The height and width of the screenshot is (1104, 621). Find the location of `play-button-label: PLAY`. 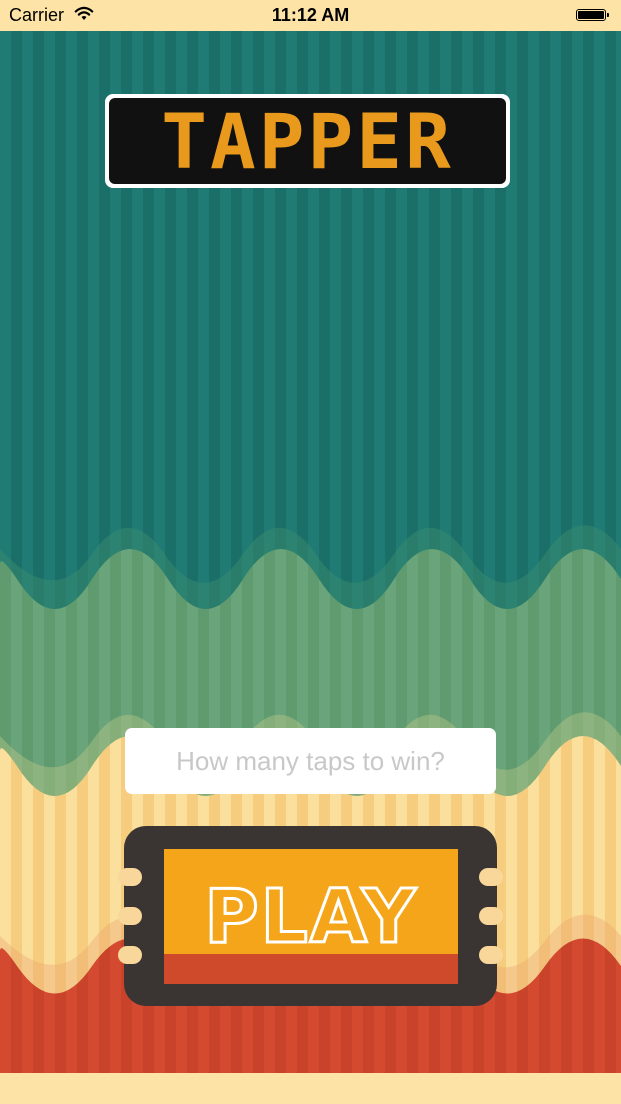

play-button-label: PLAY is located at coordinates (310, 916).